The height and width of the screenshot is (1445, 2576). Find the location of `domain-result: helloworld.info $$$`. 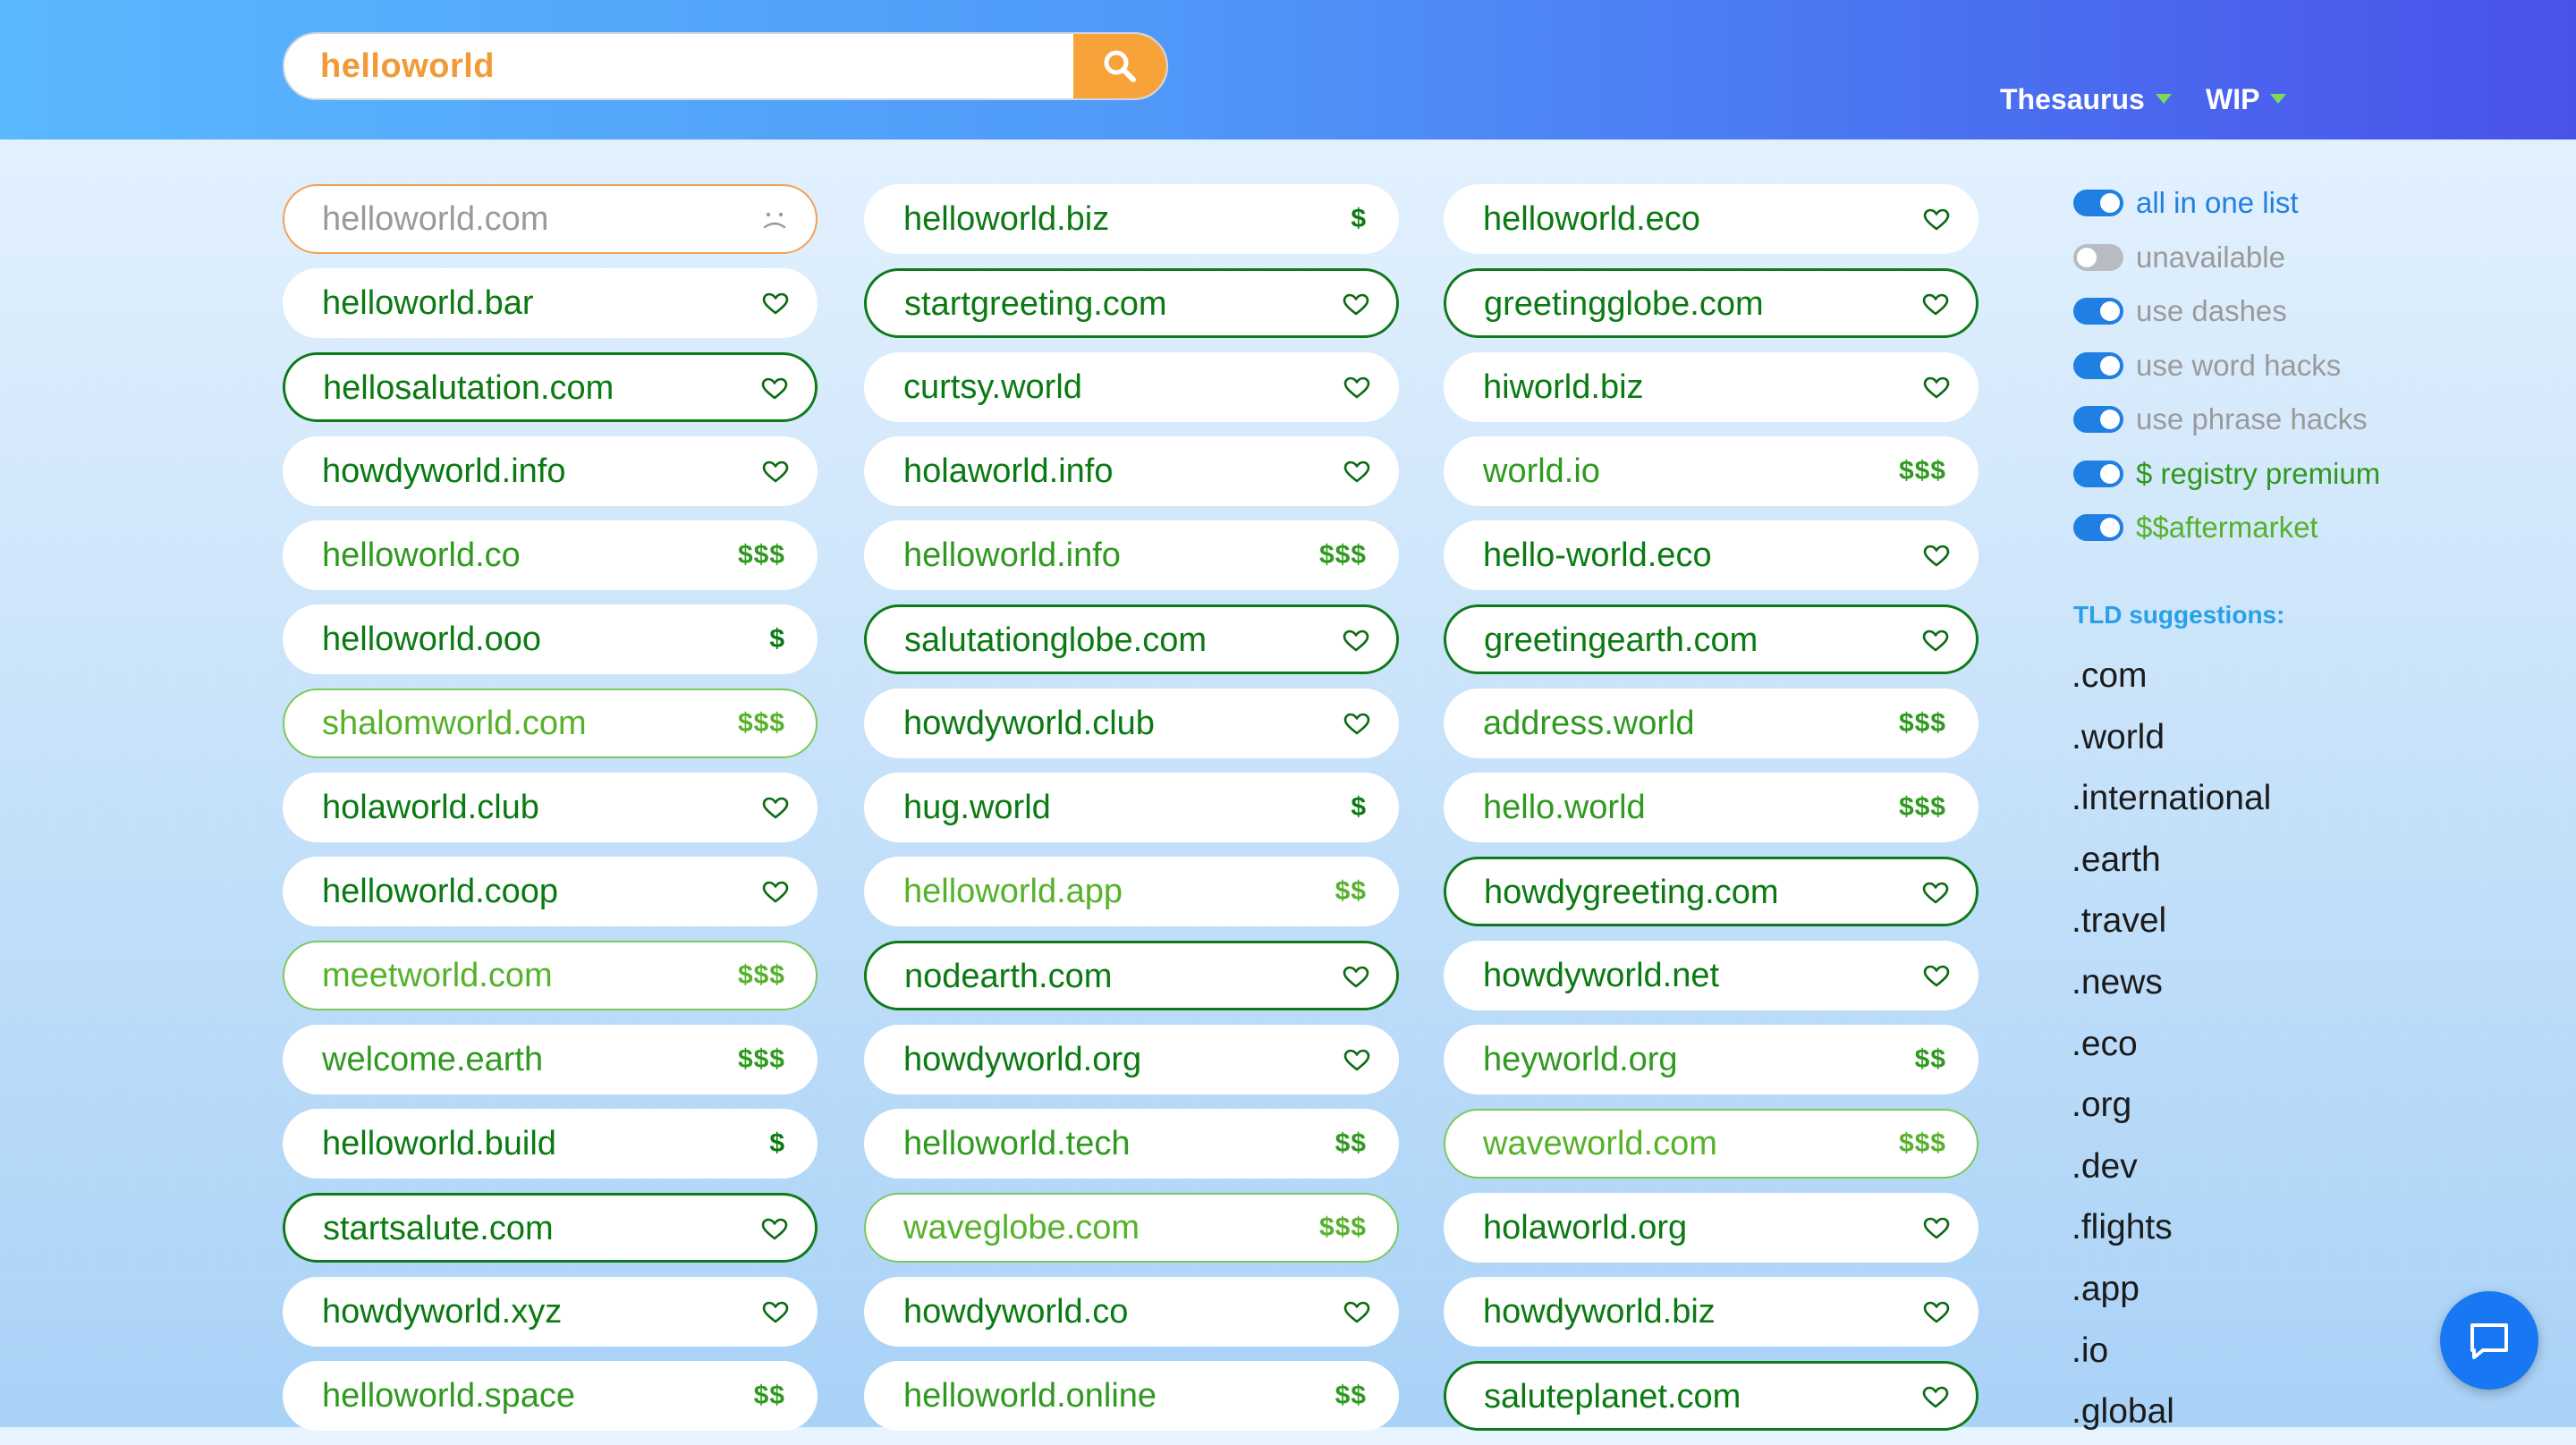

domain-result: helloworld.info $$$ is located at coordinates (1131, 555).